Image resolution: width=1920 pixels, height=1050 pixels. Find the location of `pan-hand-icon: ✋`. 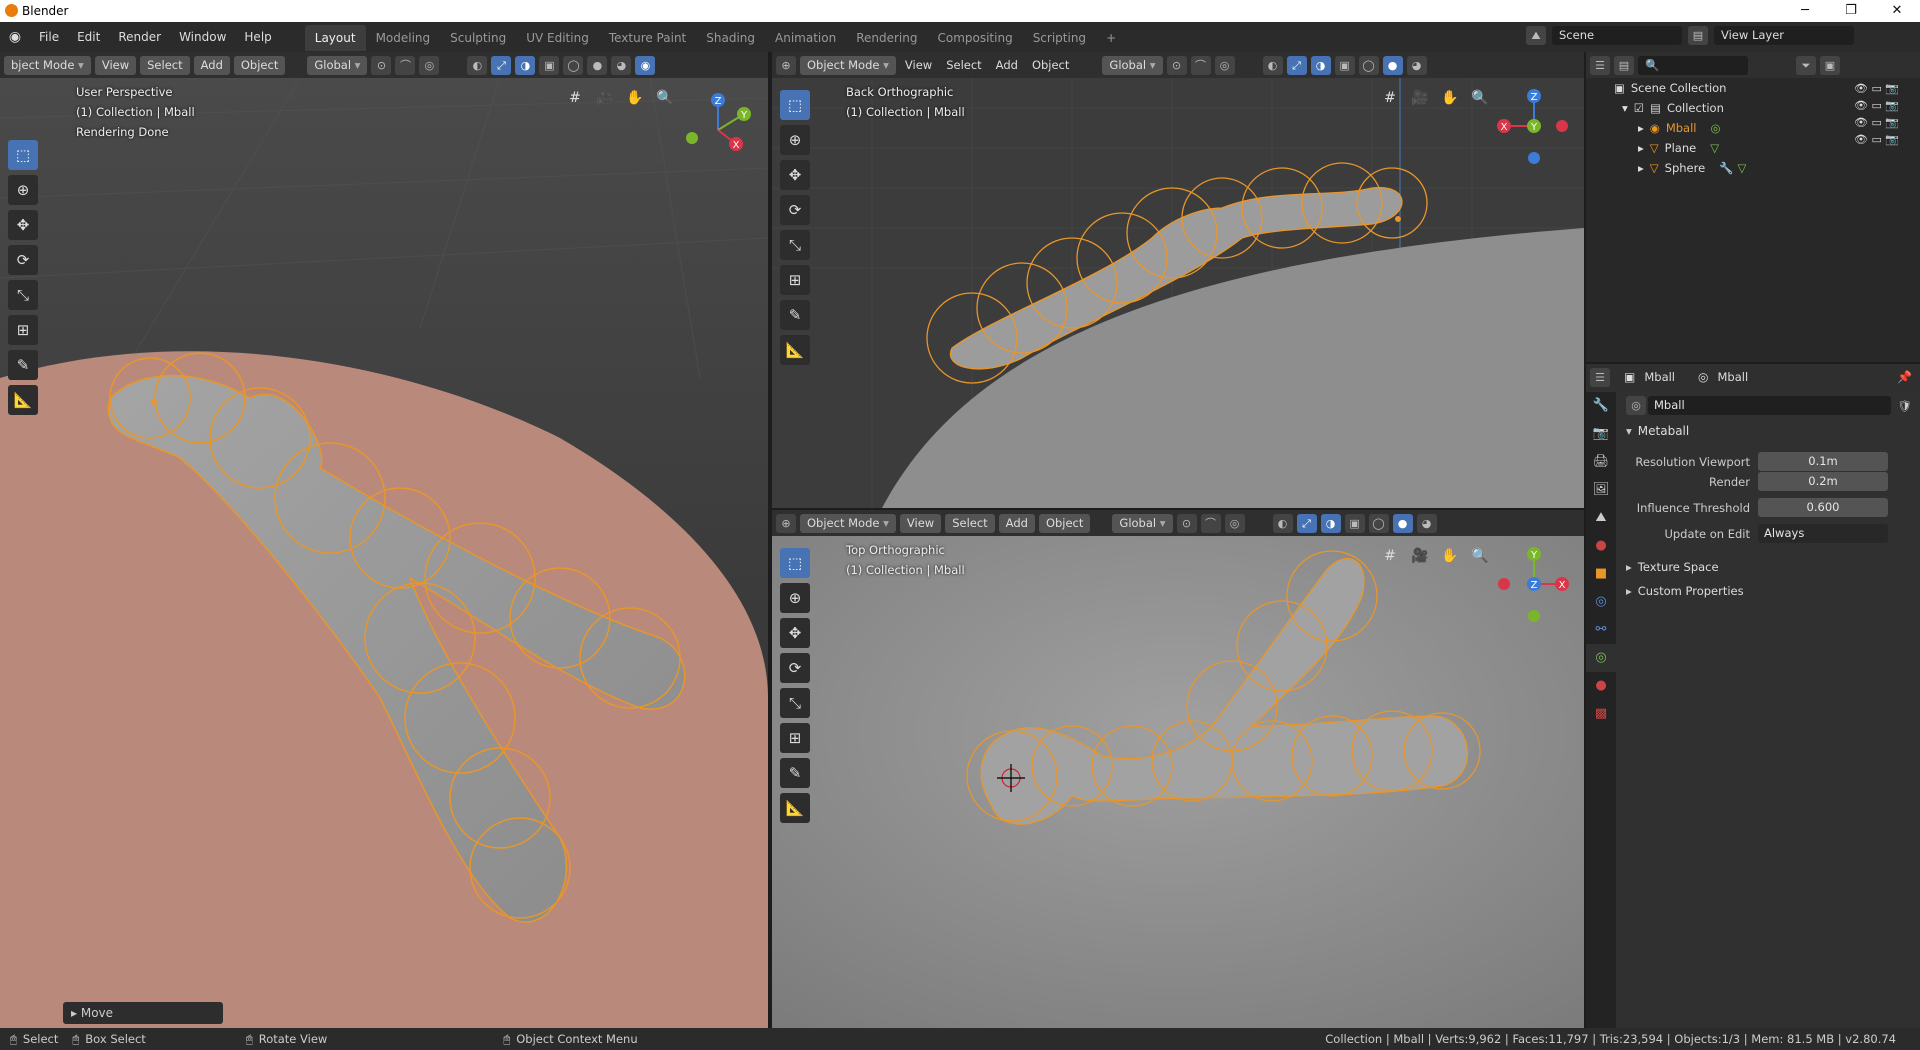

pan-hand-icon: ✋ is located at coordinates (1450, 556).